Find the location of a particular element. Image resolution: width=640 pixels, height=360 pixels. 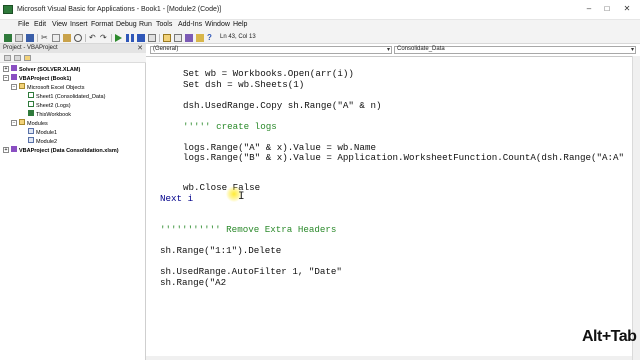

tree-item-label: VBAProject (Data Consolidation.xlsm) is located at coordinates (69, 151).